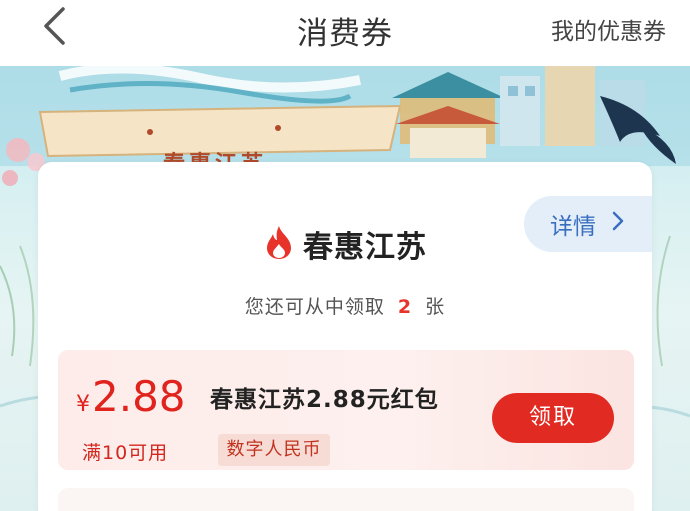  I want to click on currency-symbol: ¥, so click(83, 404).